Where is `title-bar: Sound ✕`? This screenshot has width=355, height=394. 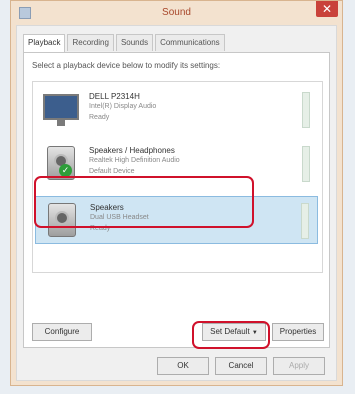 title-bar: Sound ✕ is located at coordinates (176, 13).